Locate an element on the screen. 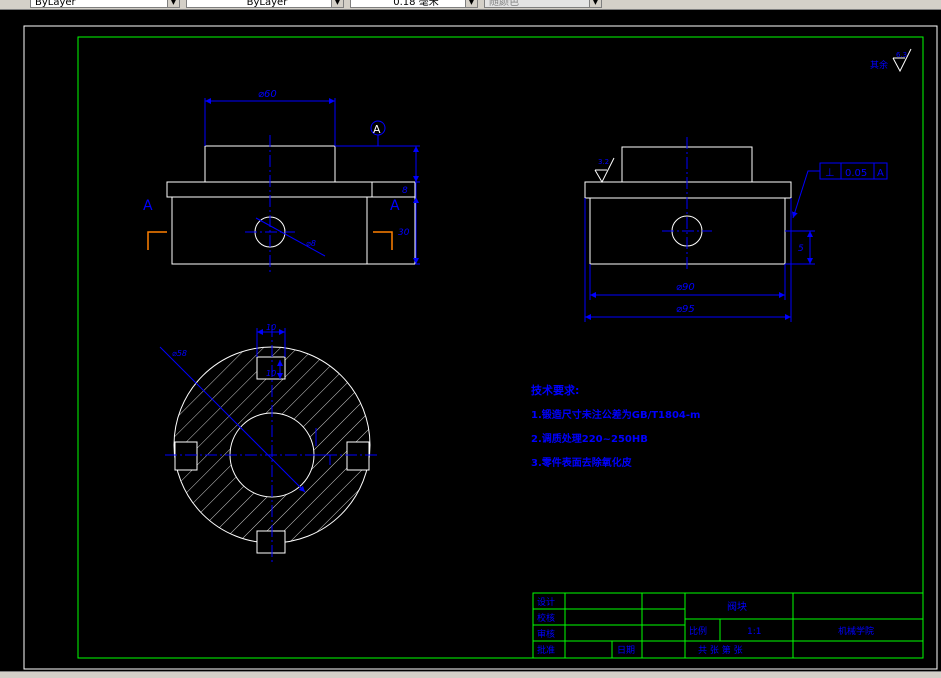 The height and width of the screenshot is (678, 941). tech-title: 技术要求: is located at coordinates (555, 390).